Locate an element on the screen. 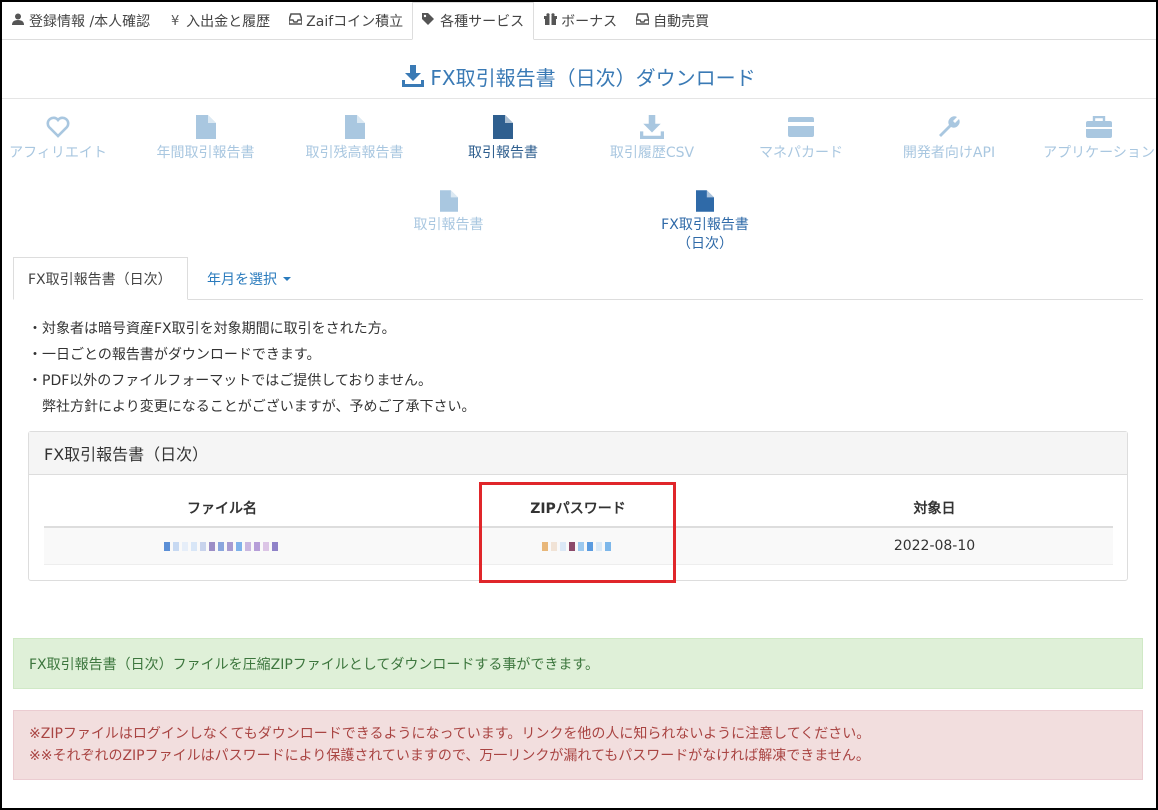 The image size is (1158, 810). filename-link-redacted is located at coordinates (222, 546).